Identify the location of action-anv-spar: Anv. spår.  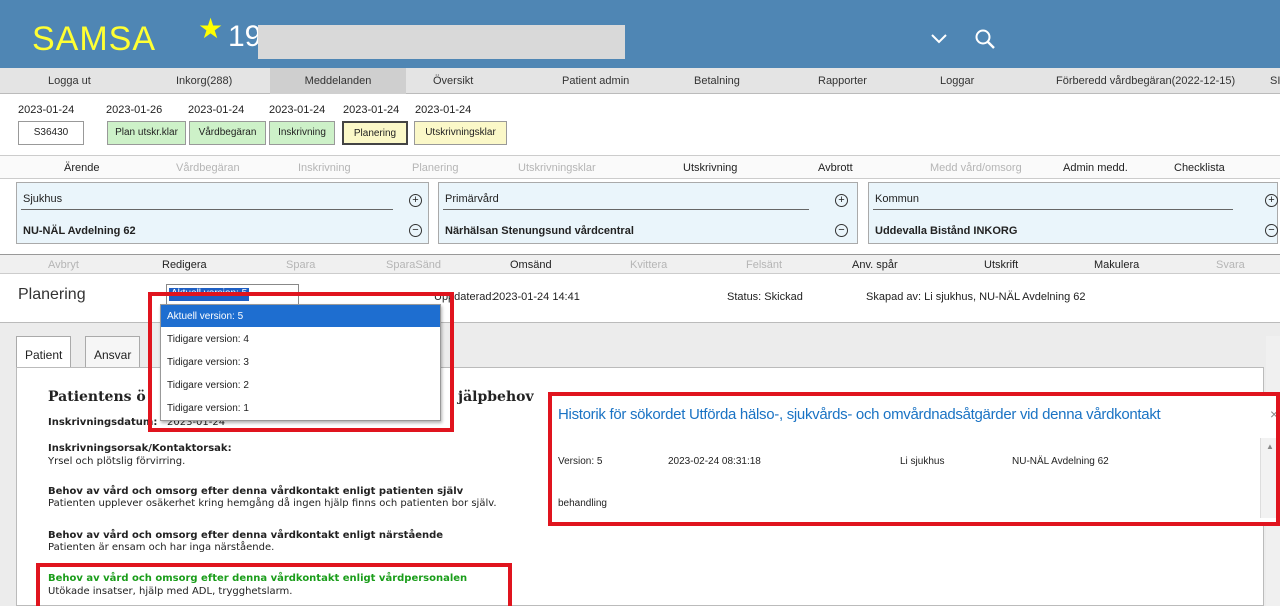
(875, 265).